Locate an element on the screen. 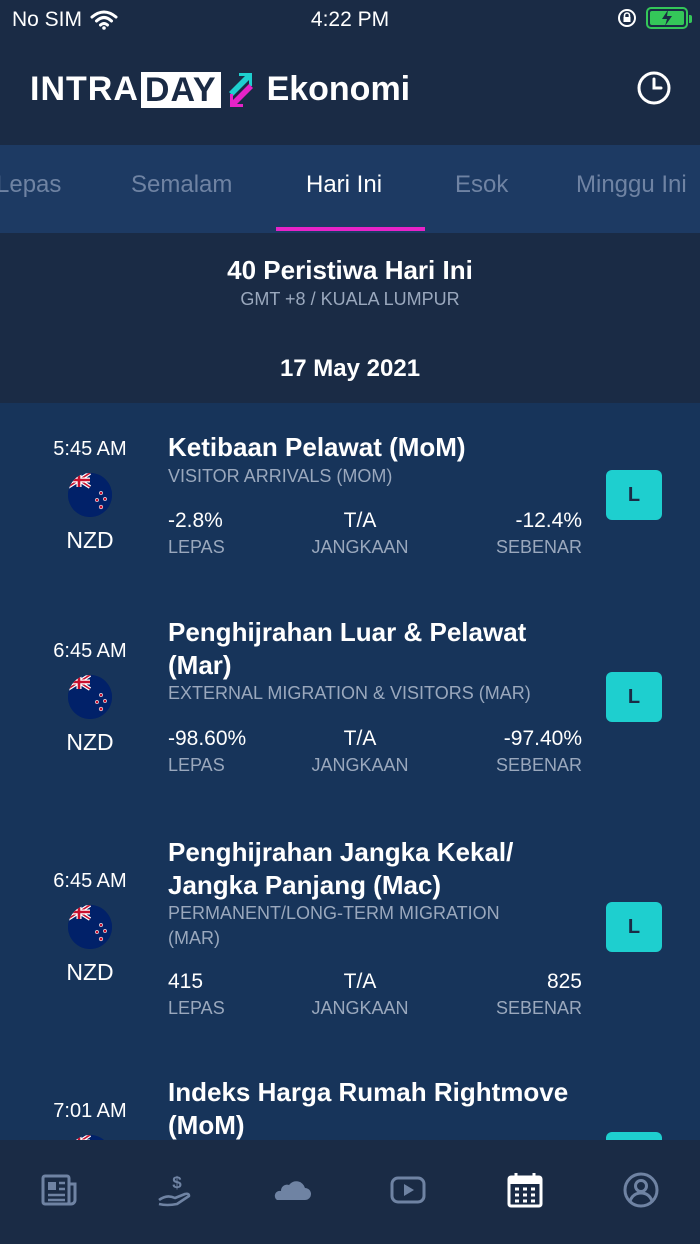 The width and height of the screenshot is (700, 1244). app-logo: INTRA DAY Ekonomi is located at coordinates (220, 89).